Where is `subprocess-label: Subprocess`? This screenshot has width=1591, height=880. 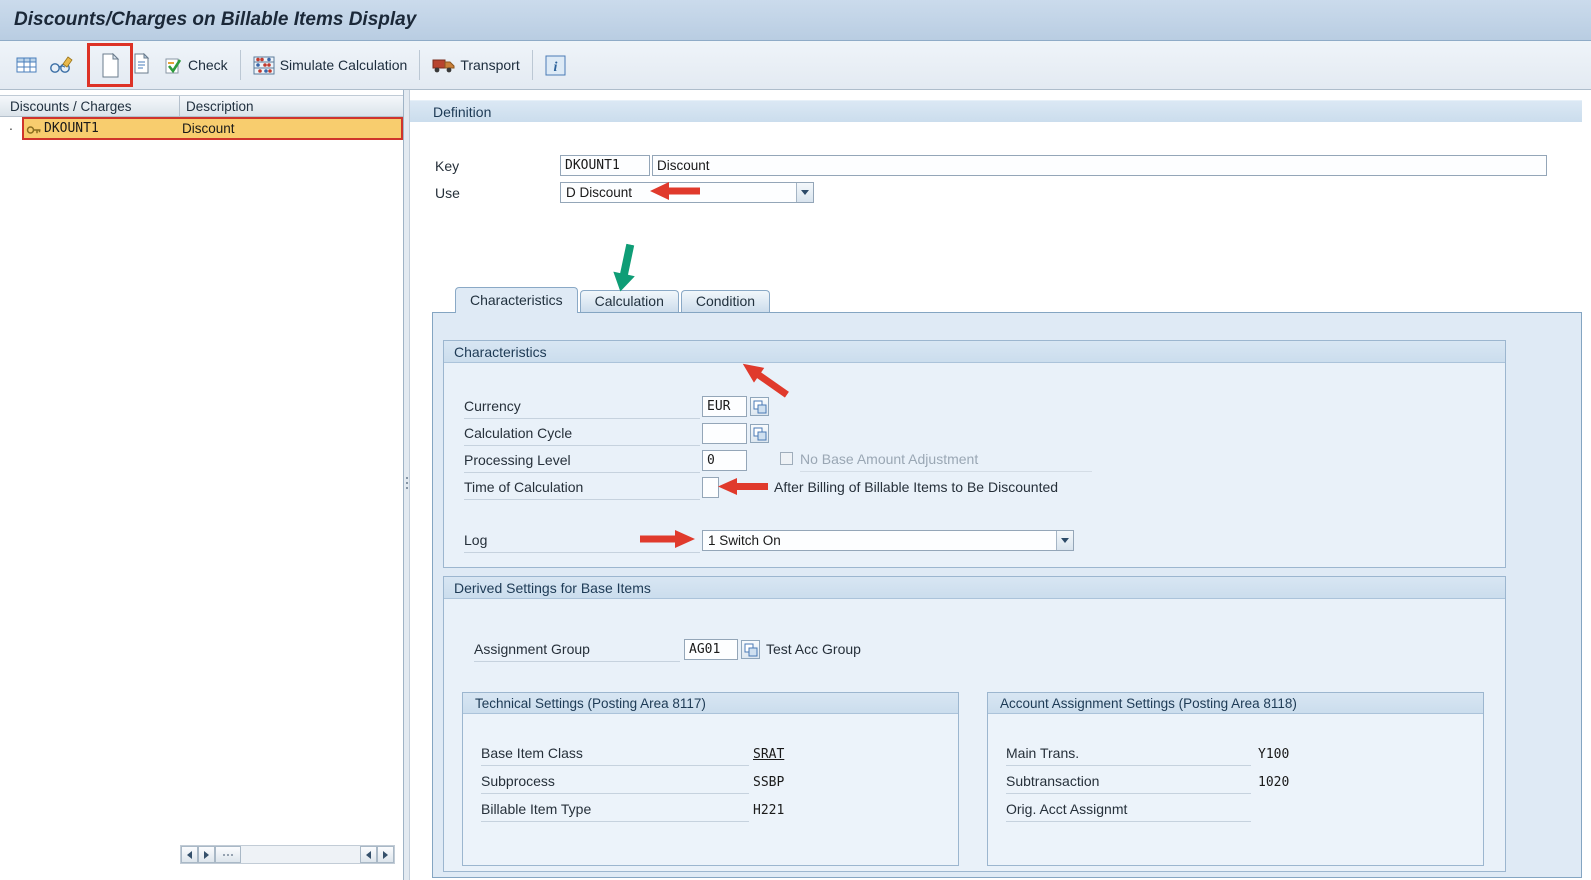
subprocess-label: Subprocess is located at coordinates (615, 783).